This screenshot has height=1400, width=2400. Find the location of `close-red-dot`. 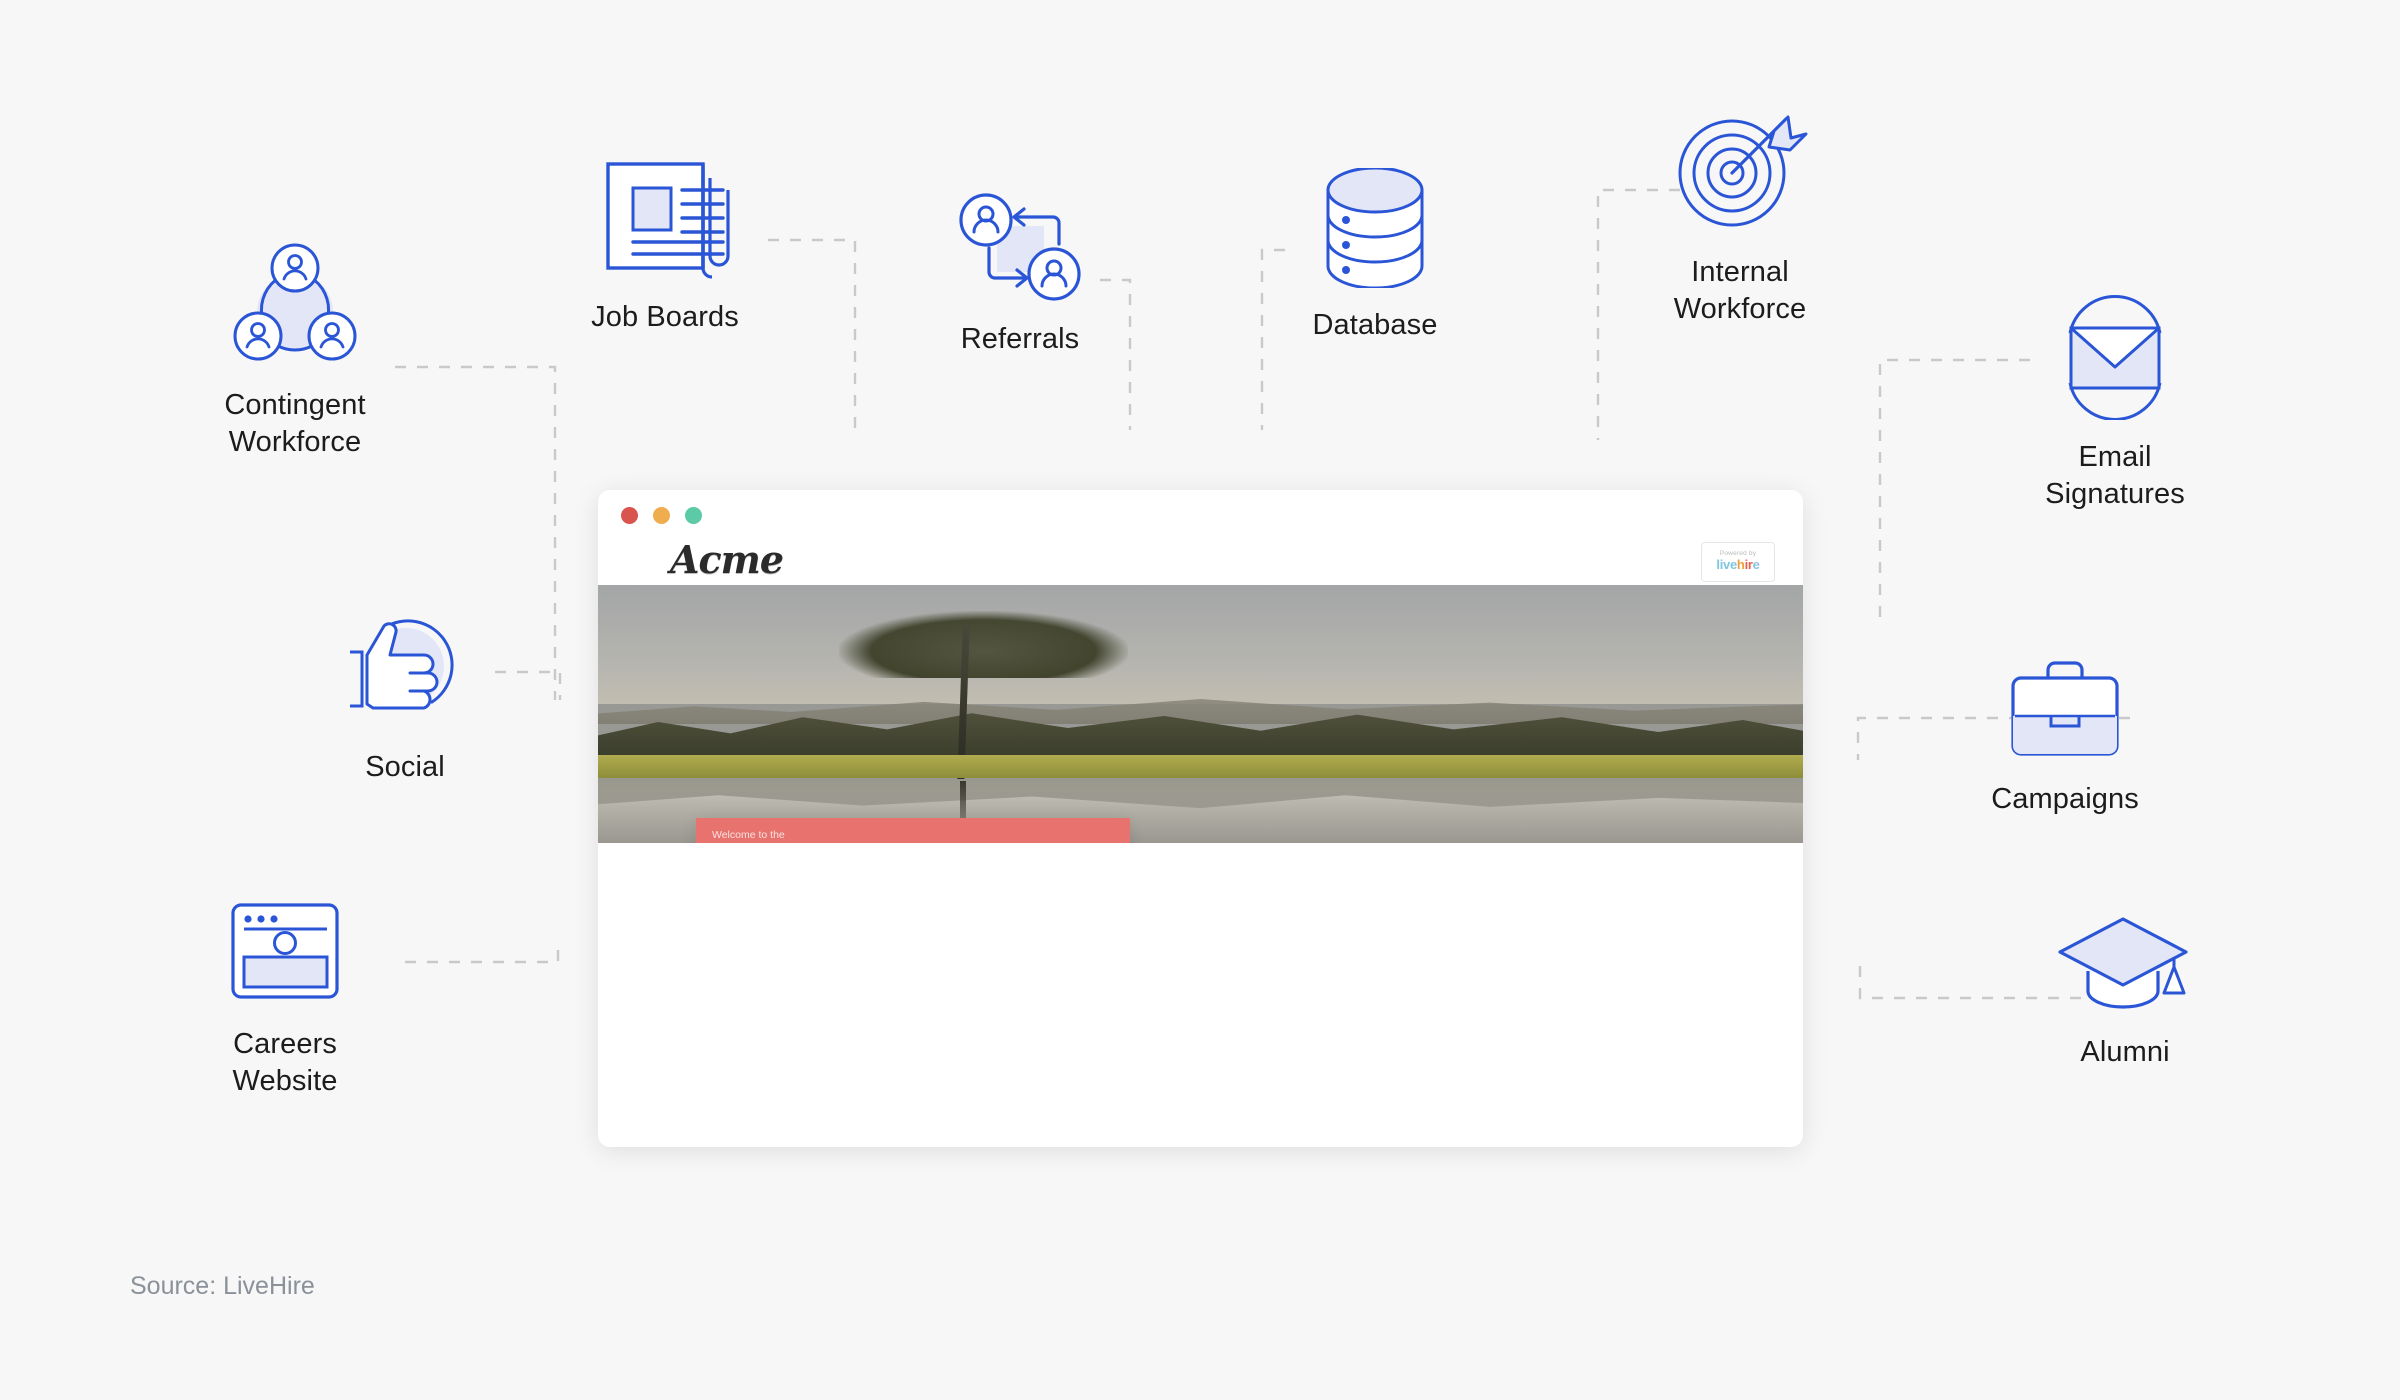

close-red-dot is located at coordinates (629, 515).